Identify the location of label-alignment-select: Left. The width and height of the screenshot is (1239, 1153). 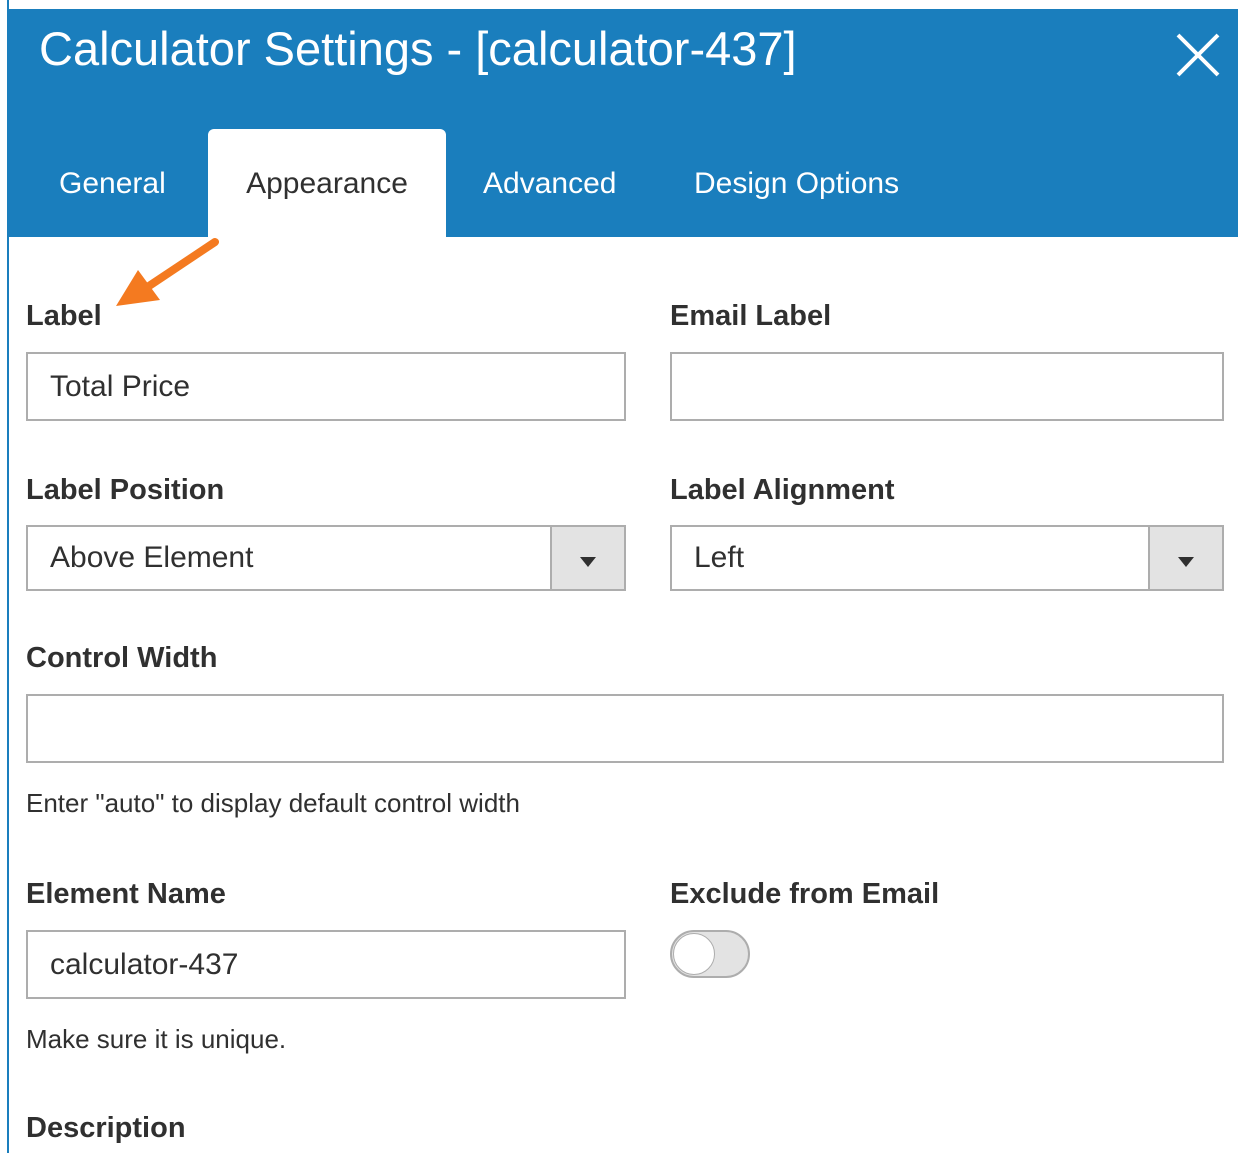
(947, 558).